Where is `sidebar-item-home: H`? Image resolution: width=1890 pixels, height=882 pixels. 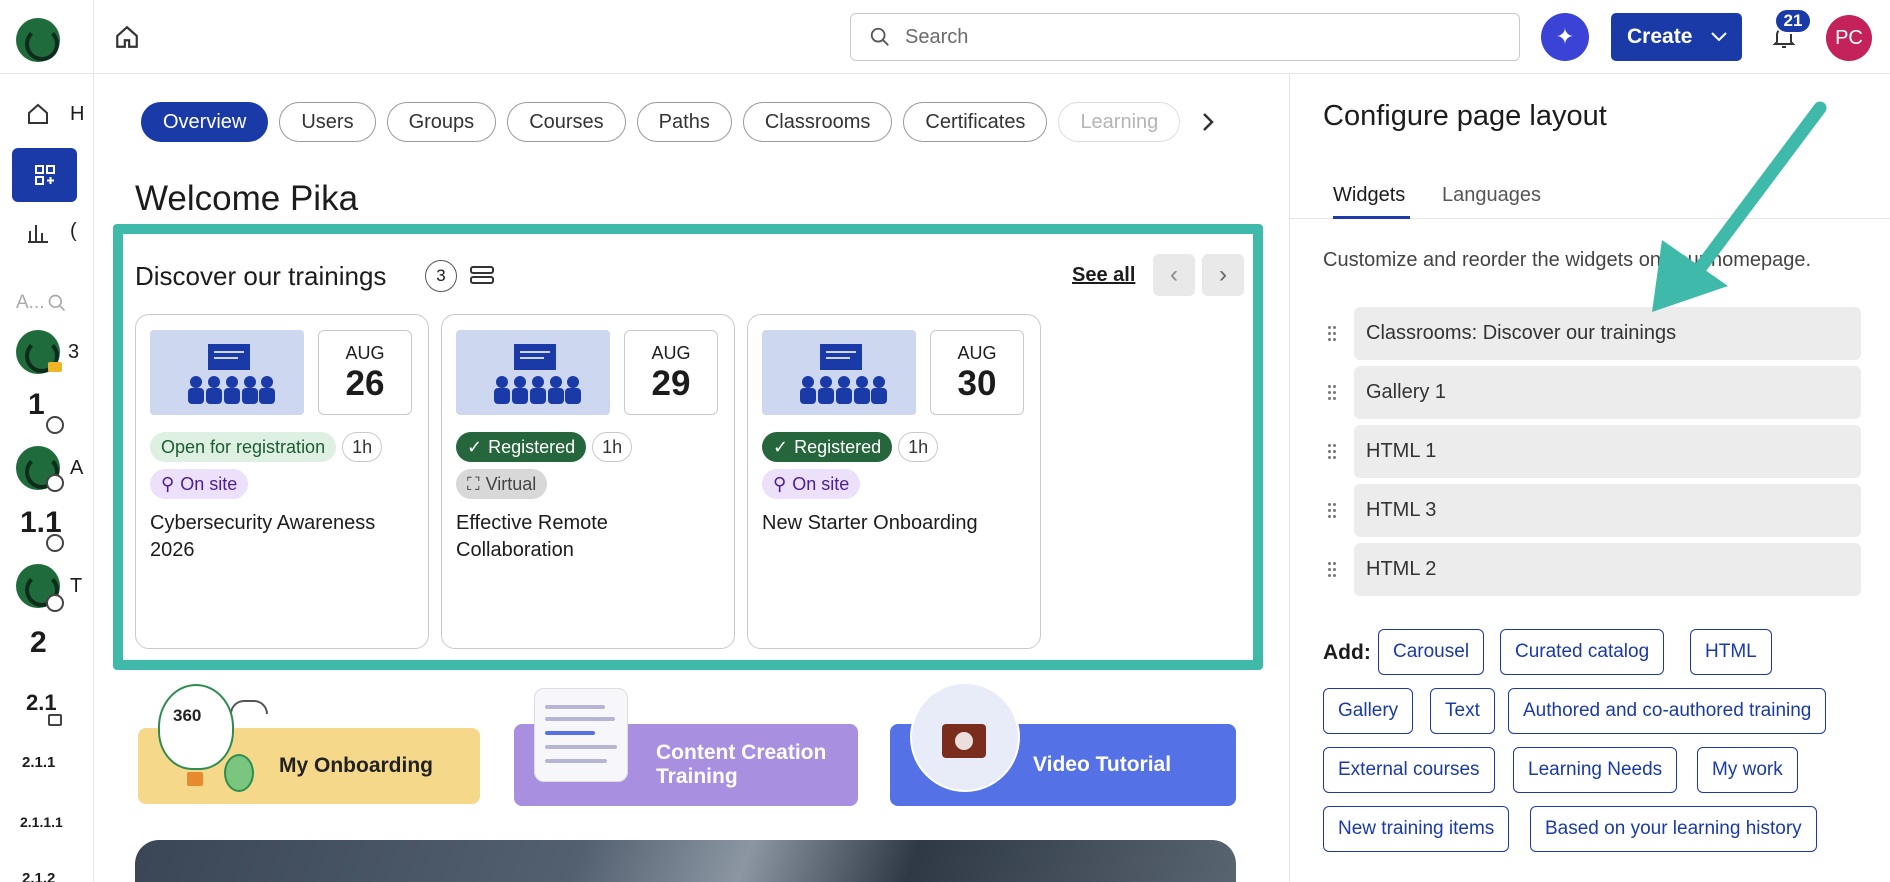 sidebar-item-home: H is located at coordinates (55, 114).